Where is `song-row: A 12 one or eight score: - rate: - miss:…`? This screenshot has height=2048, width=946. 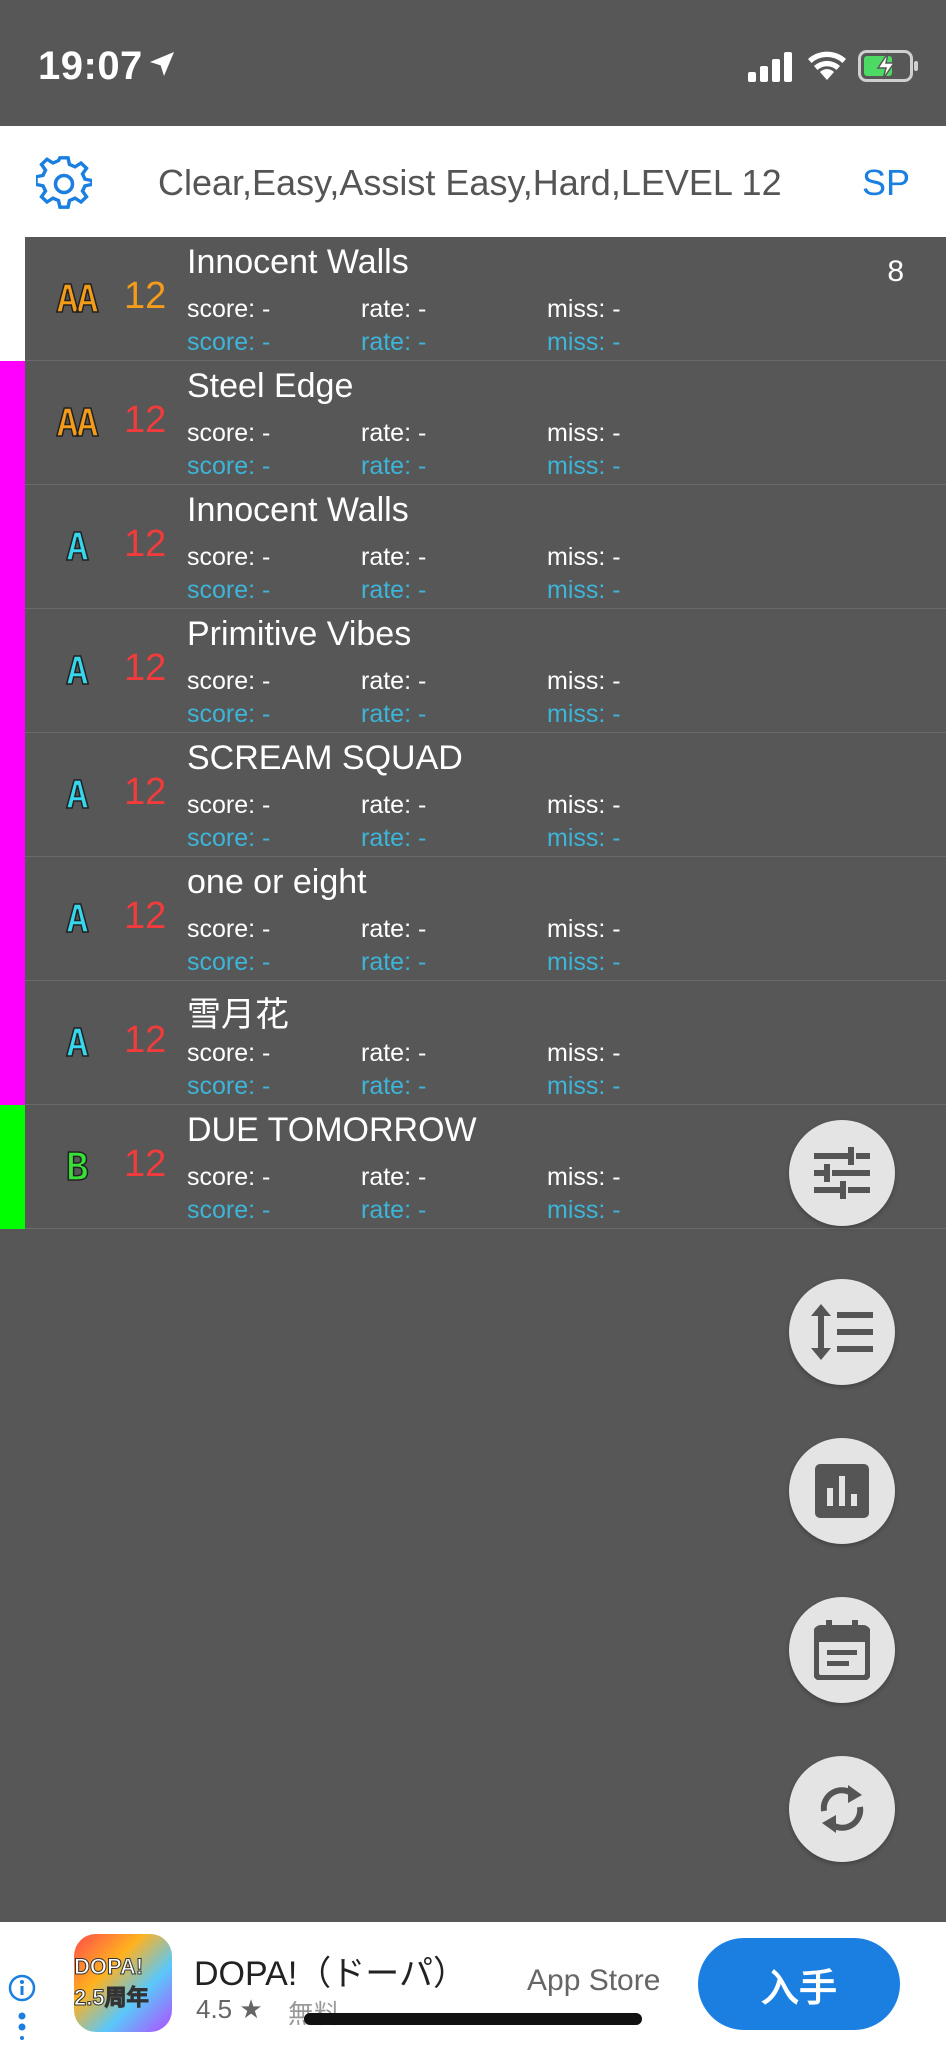
song-row: A 12 one or eight score: - rate: - miss:… is located at coordinates (473, 919).